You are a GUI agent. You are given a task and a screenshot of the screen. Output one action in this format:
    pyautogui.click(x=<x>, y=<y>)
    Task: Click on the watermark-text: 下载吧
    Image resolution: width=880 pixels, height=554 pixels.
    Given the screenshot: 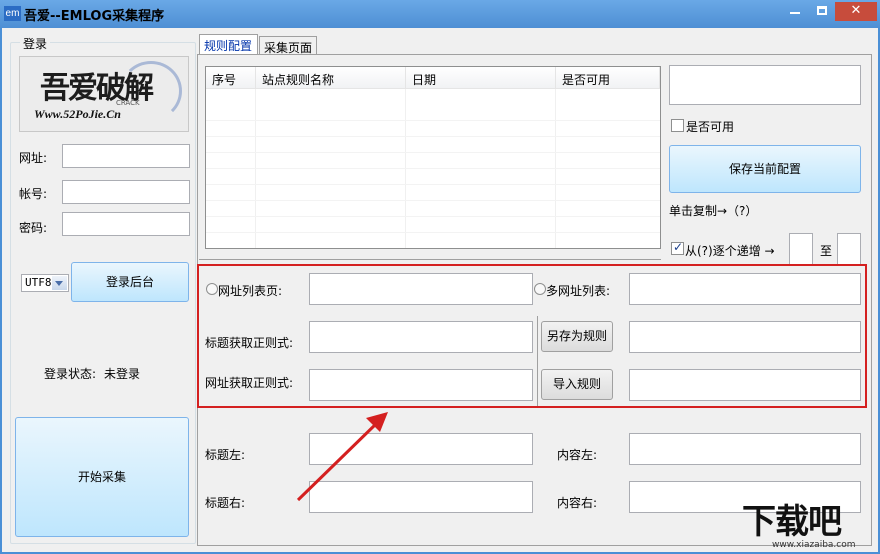 What is the action you would take?
    pyautogui.click(x=792, y=522)
    